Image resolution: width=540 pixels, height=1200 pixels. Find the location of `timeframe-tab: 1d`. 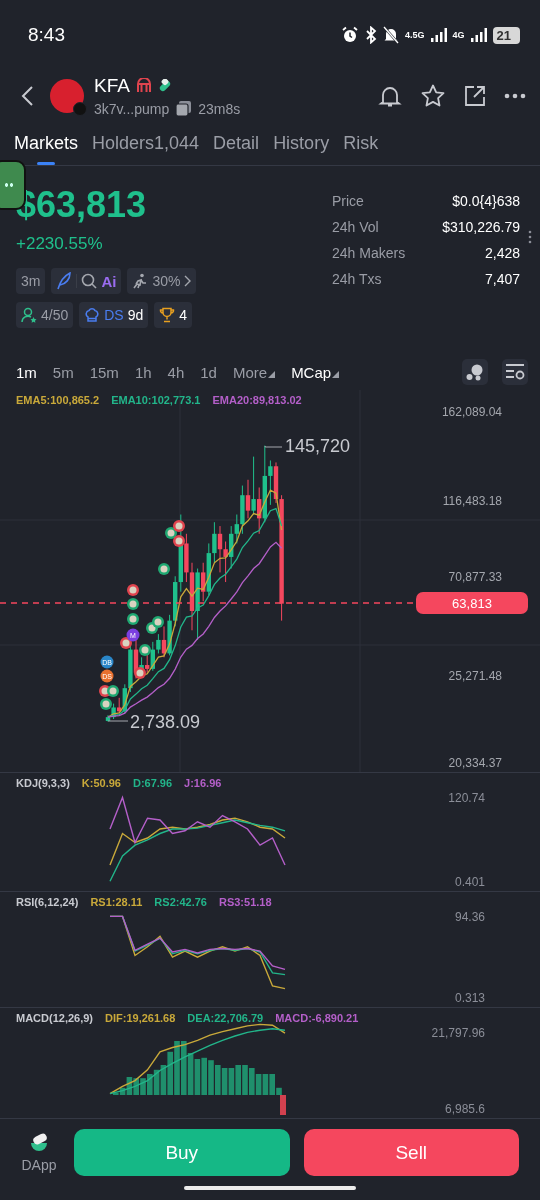

timeframe-tab: 1d is located at coordinates (208, 372).